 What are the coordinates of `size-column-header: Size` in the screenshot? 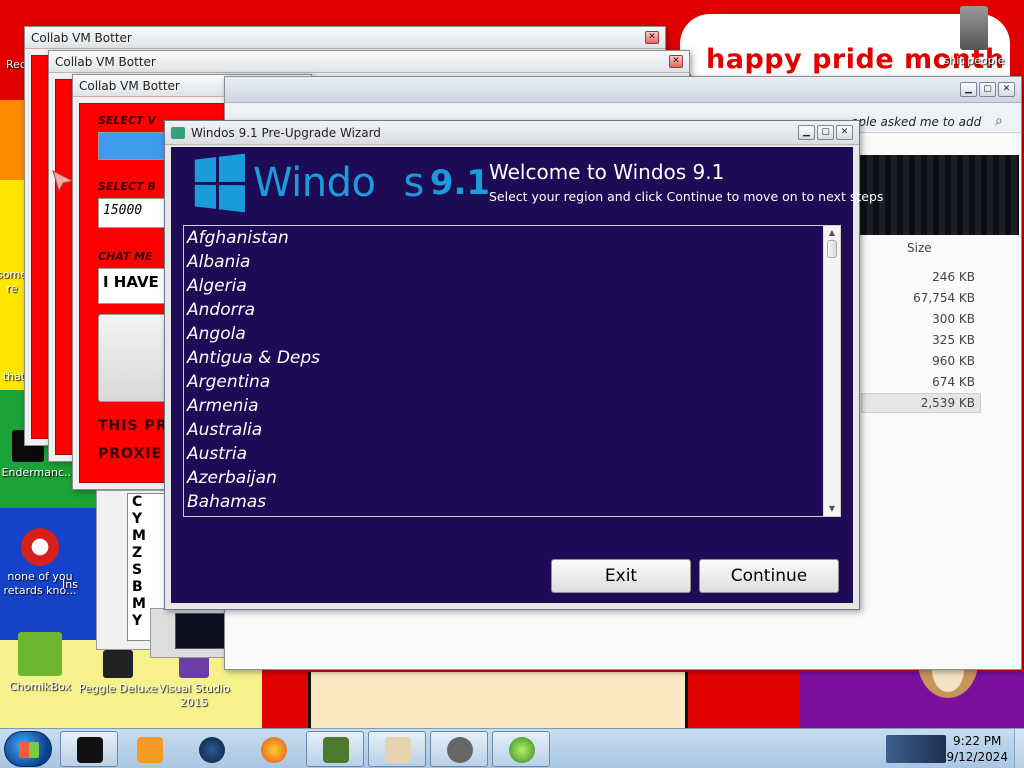 It's located at (919, 248).